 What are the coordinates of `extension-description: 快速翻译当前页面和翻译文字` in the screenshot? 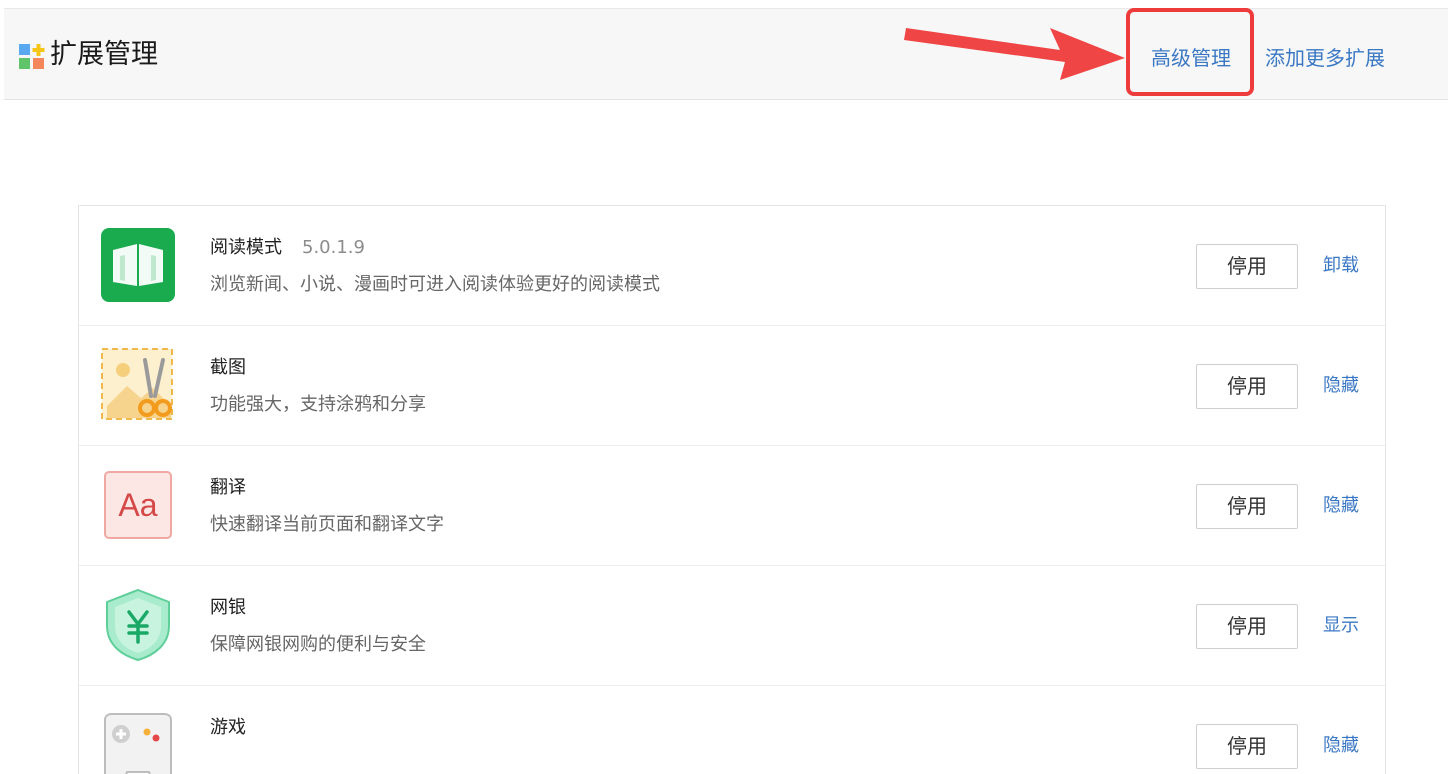 It's located at (327, 524).